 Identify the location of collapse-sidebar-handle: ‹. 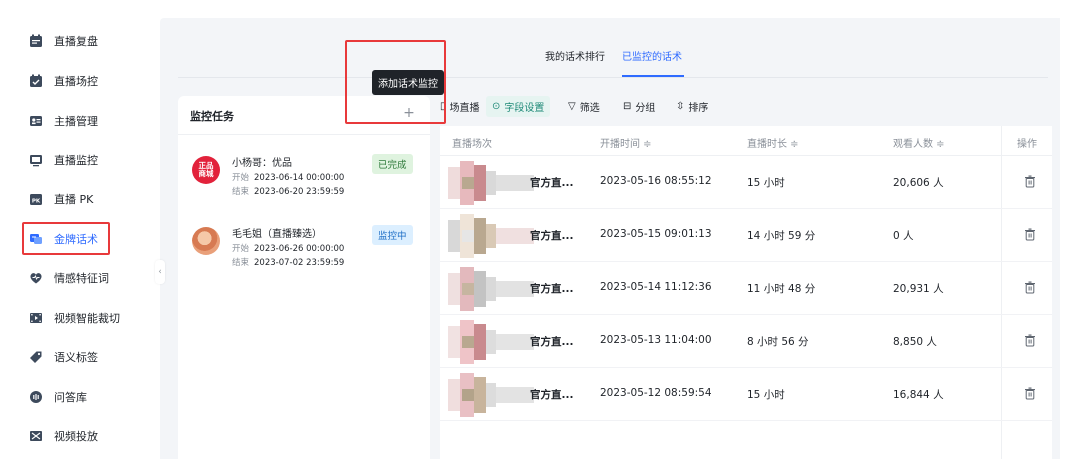
(160, 272).